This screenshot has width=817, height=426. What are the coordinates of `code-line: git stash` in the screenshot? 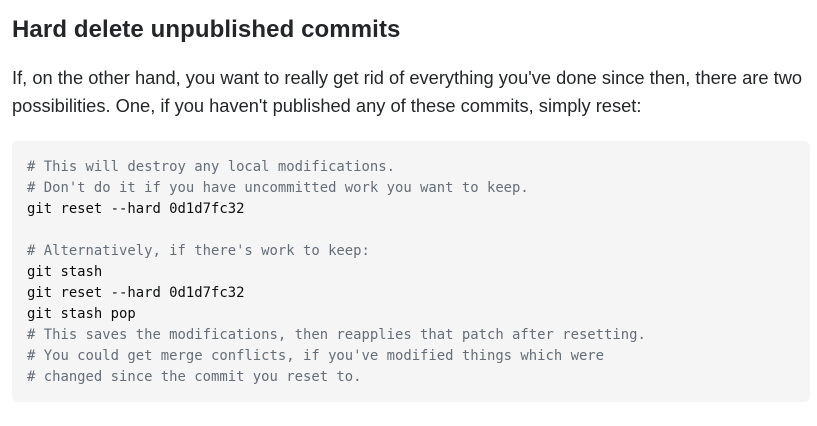 It's located at (65, 272).